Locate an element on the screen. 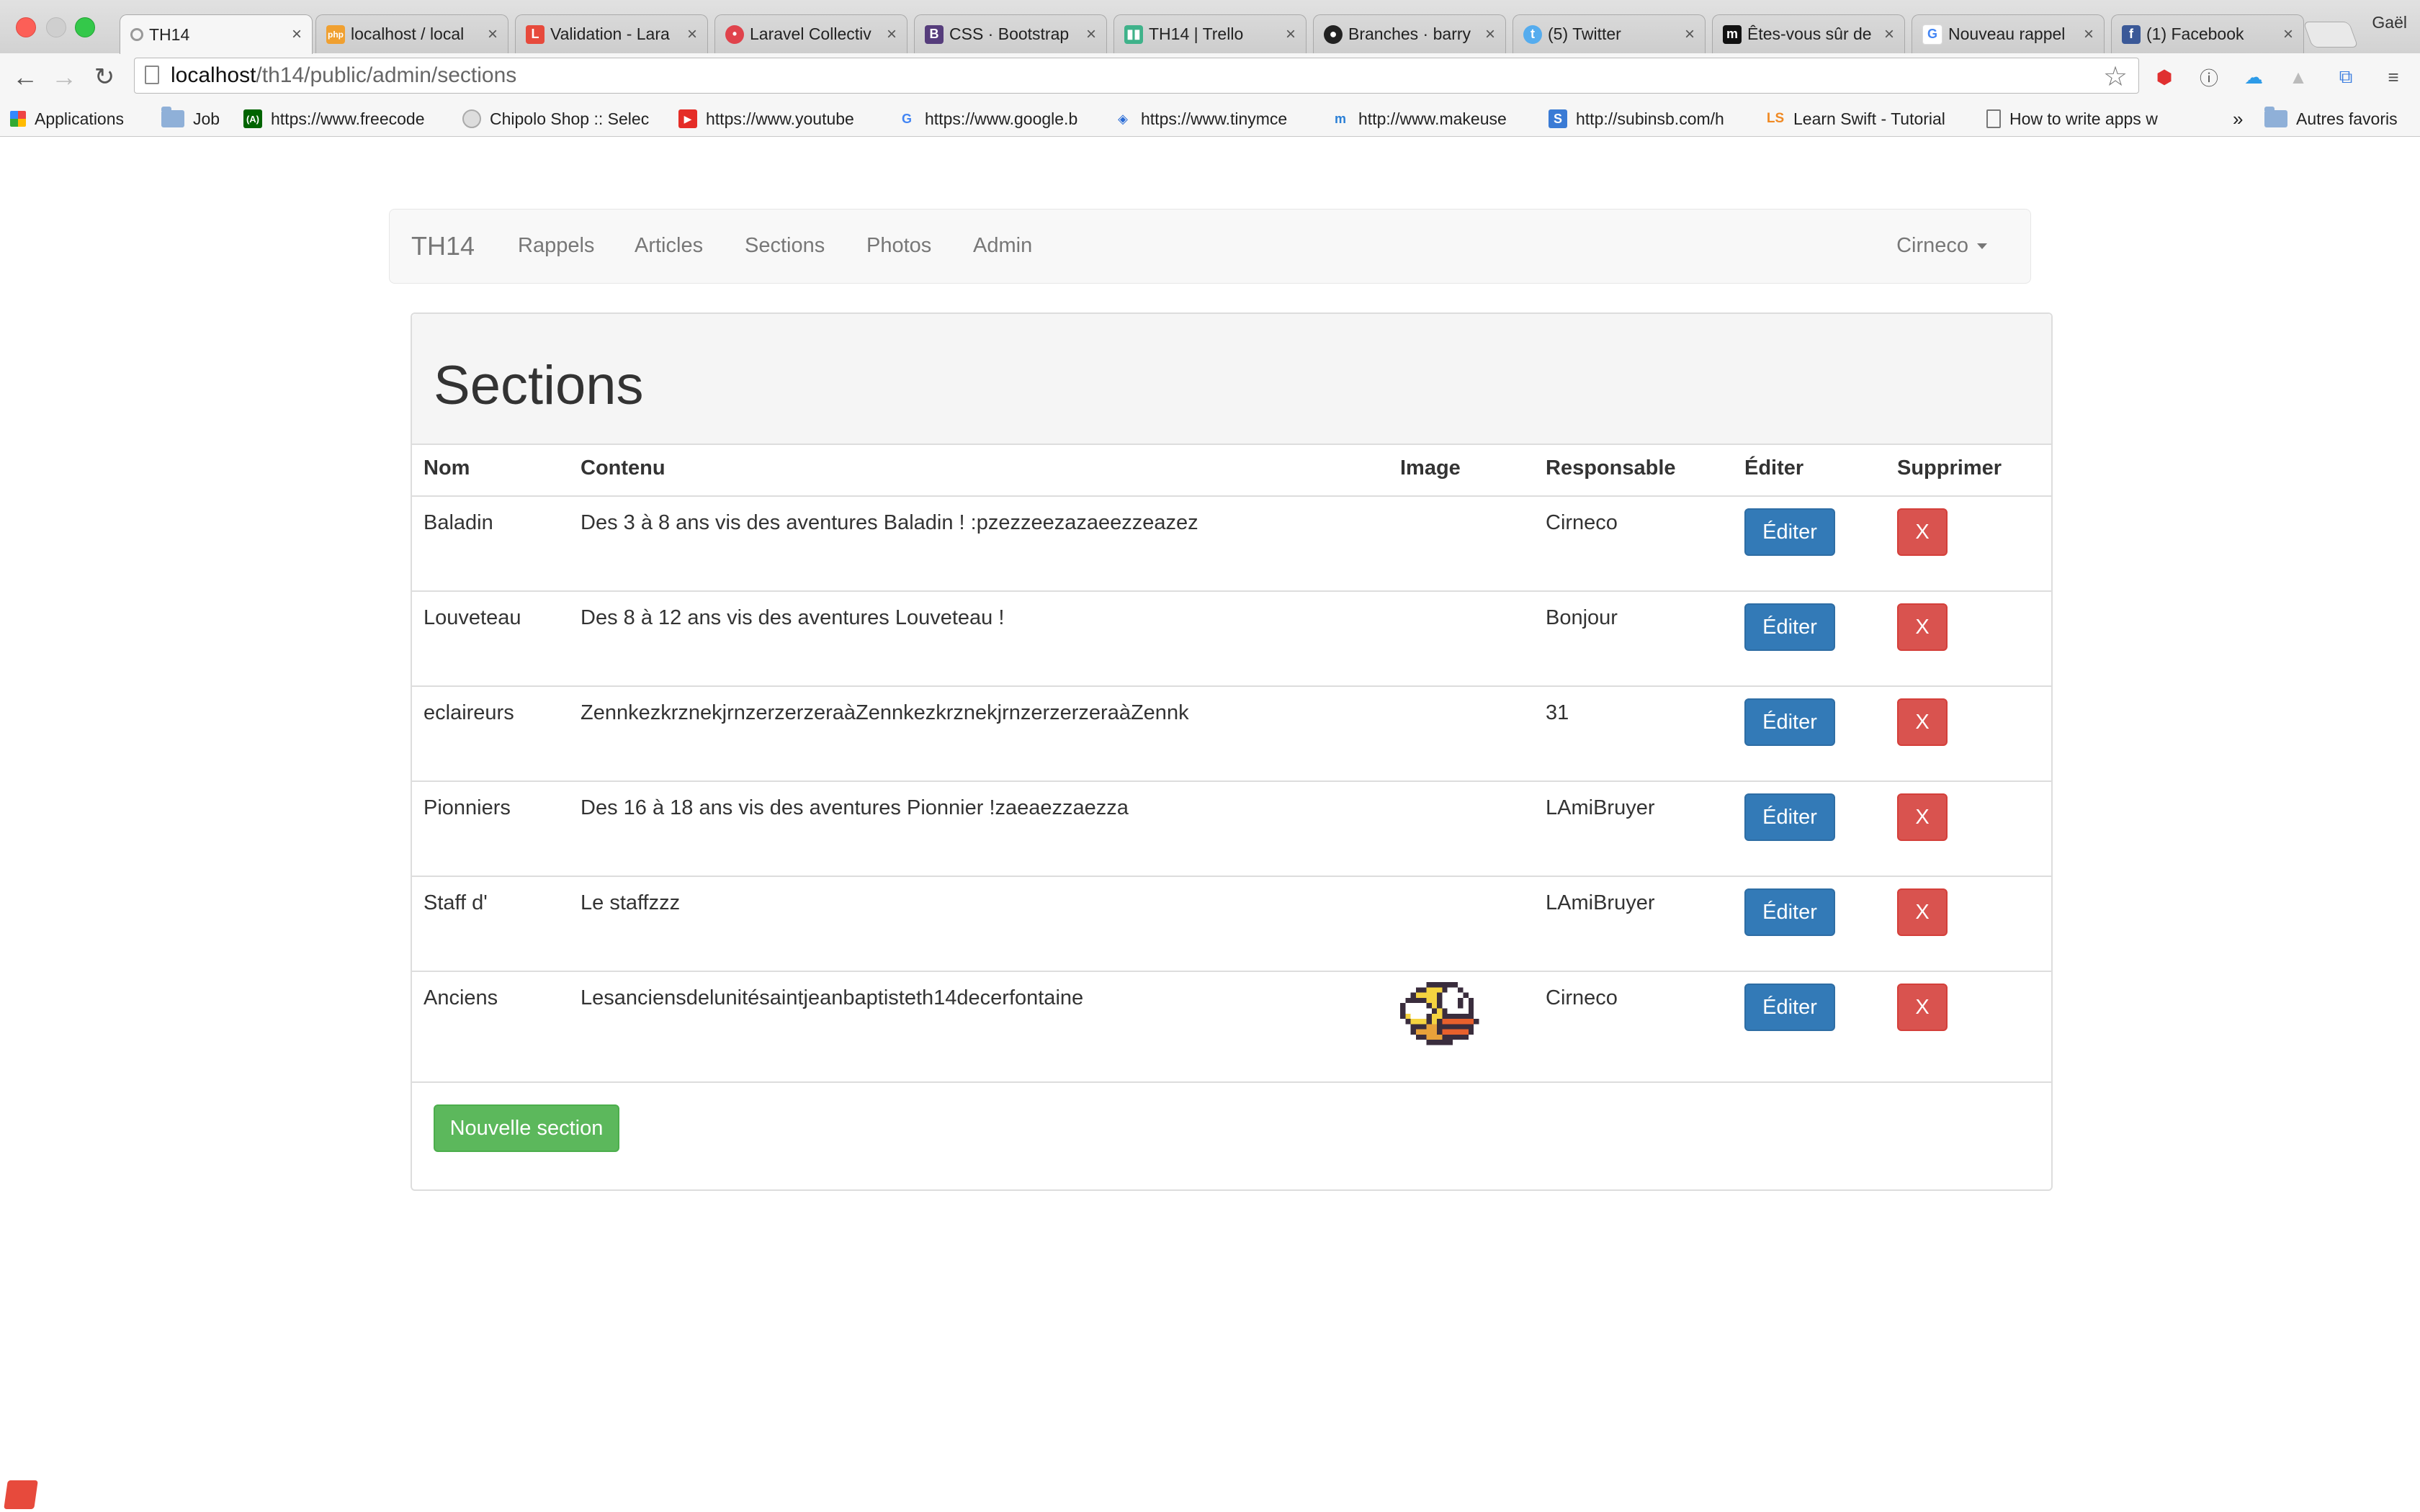 The height and width of the screenshot is (1512, 2420). tab-validation-laravel: L Validation - Lara × is located at coordinates (611, 33).